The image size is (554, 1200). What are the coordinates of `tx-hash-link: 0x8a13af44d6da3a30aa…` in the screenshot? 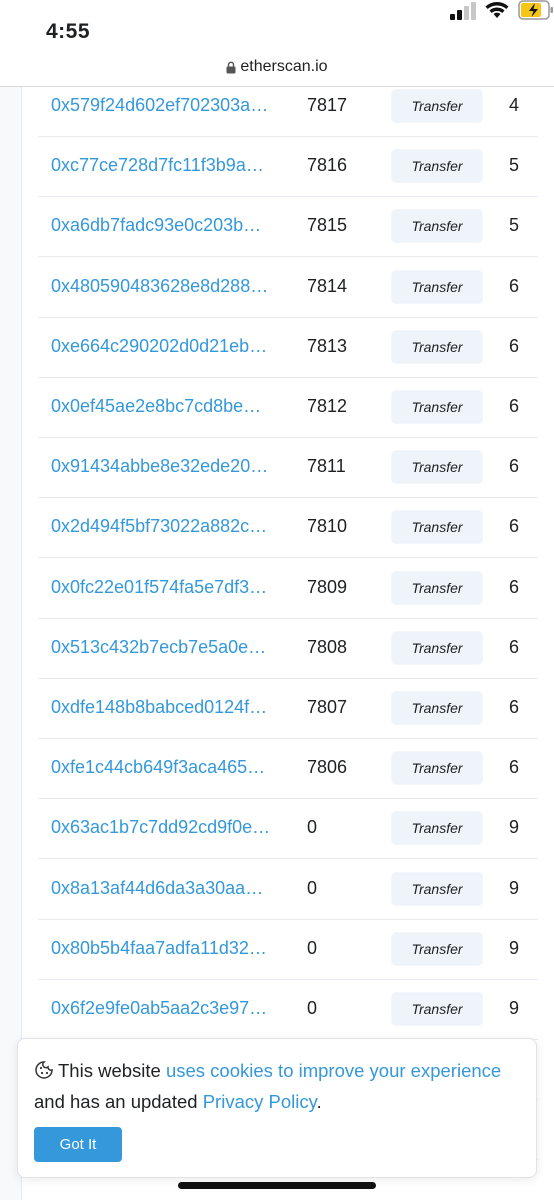 It's located at (167, 888).